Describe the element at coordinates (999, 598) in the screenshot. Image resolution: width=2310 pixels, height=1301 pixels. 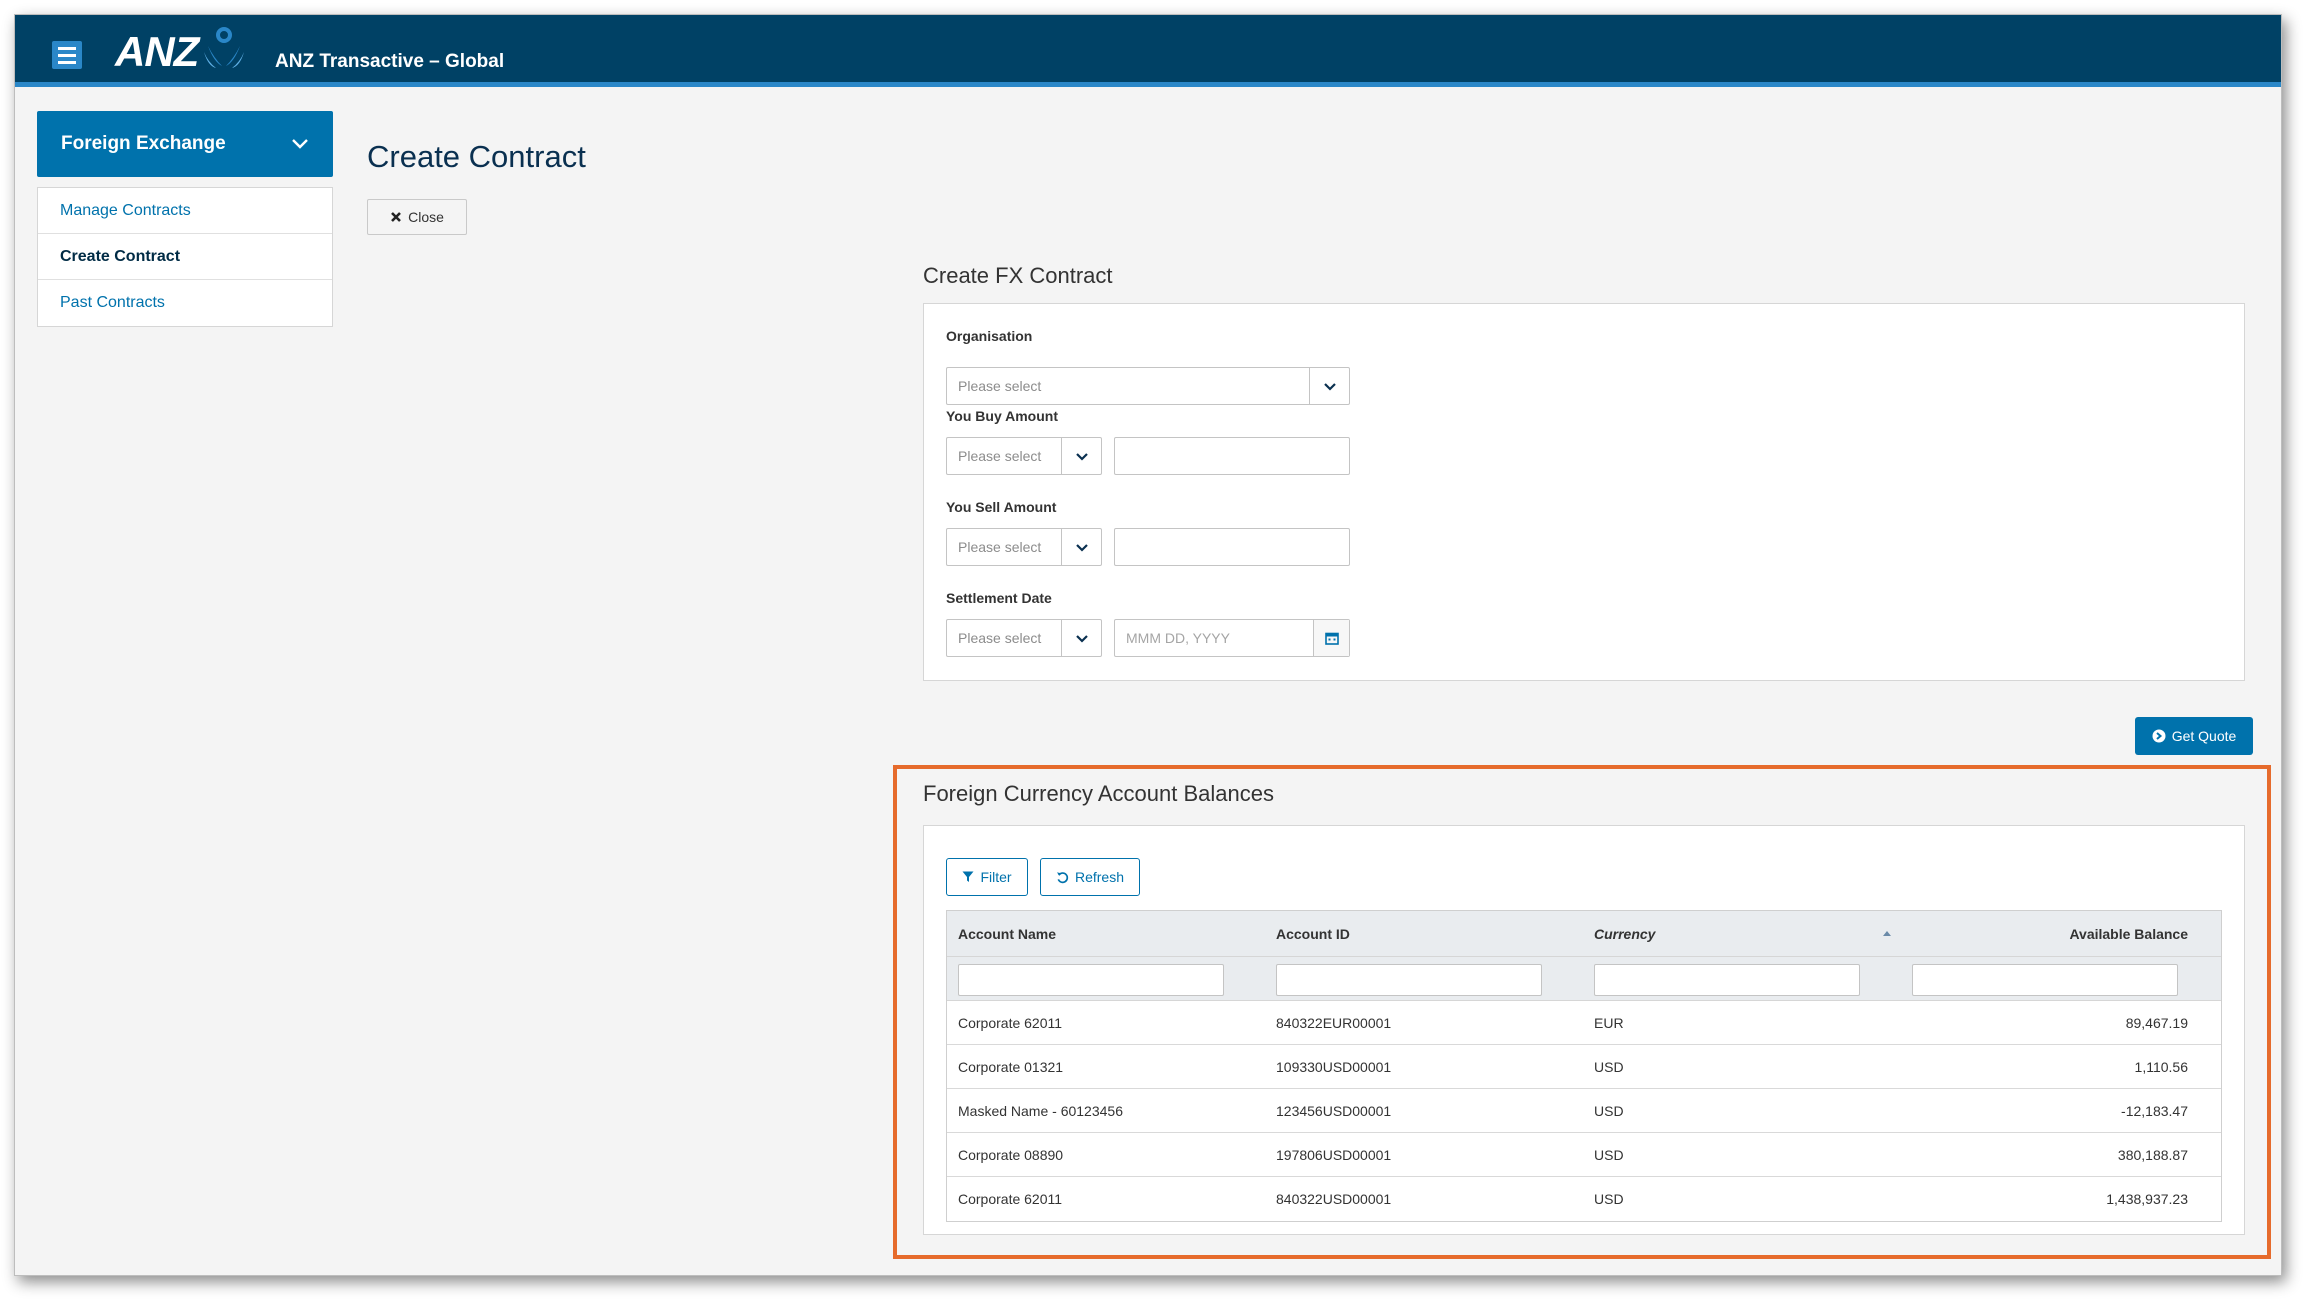
I see `settlement-date-label: Settlement Date` at that location.